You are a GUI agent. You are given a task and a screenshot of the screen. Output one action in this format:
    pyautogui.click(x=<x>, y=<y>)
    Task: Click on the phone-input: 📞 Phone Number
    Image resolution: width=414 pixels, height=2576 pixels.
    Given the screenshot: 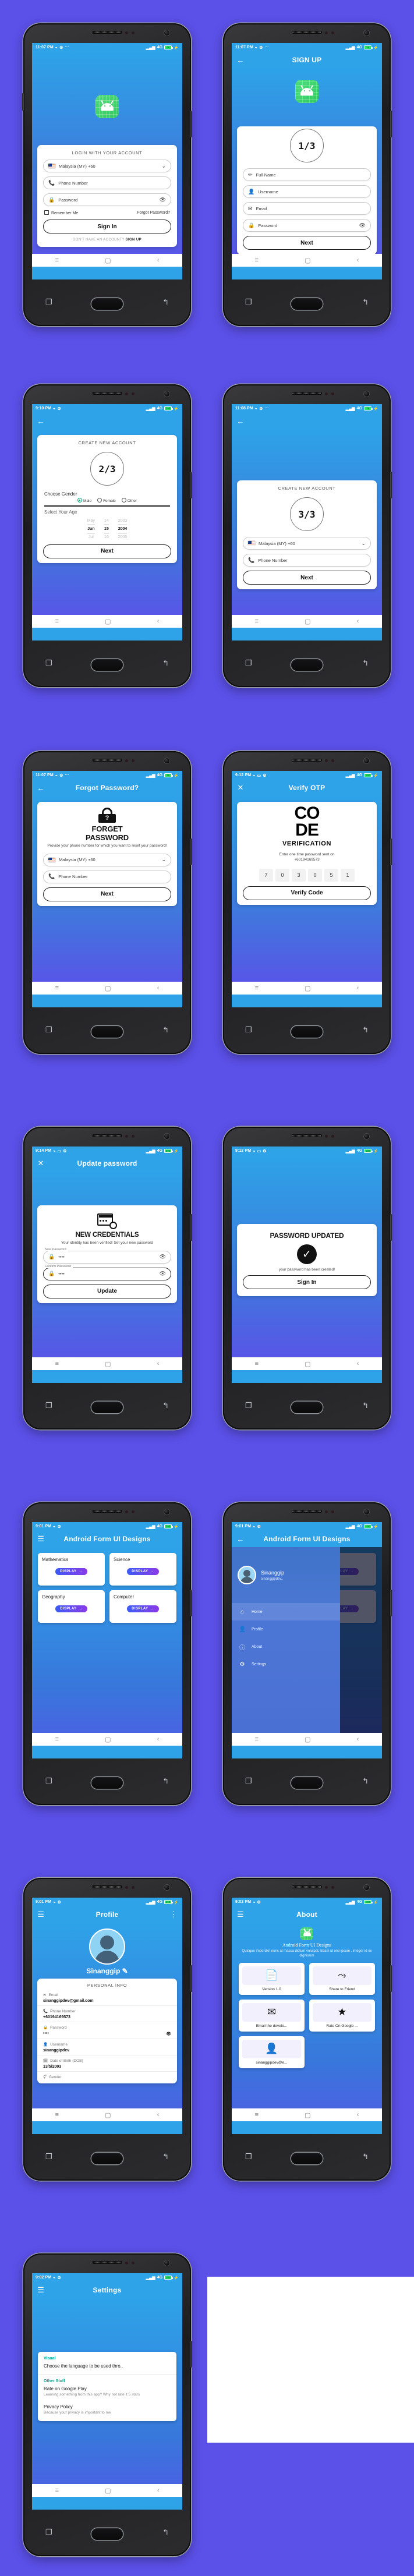 What is the action you would take?
    pyautogui.click(x=307, y=560)
    